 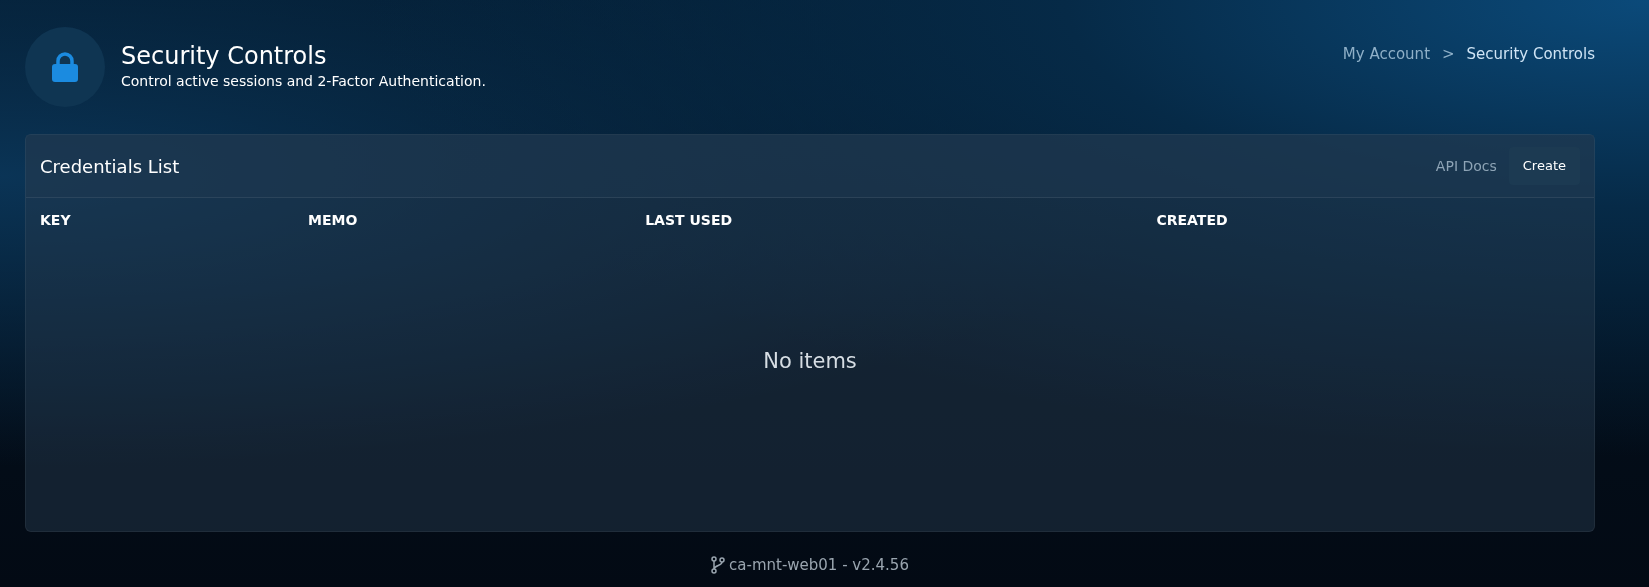 I want to click on api-docs-link: API Docs, so click(x=1466, y=166).